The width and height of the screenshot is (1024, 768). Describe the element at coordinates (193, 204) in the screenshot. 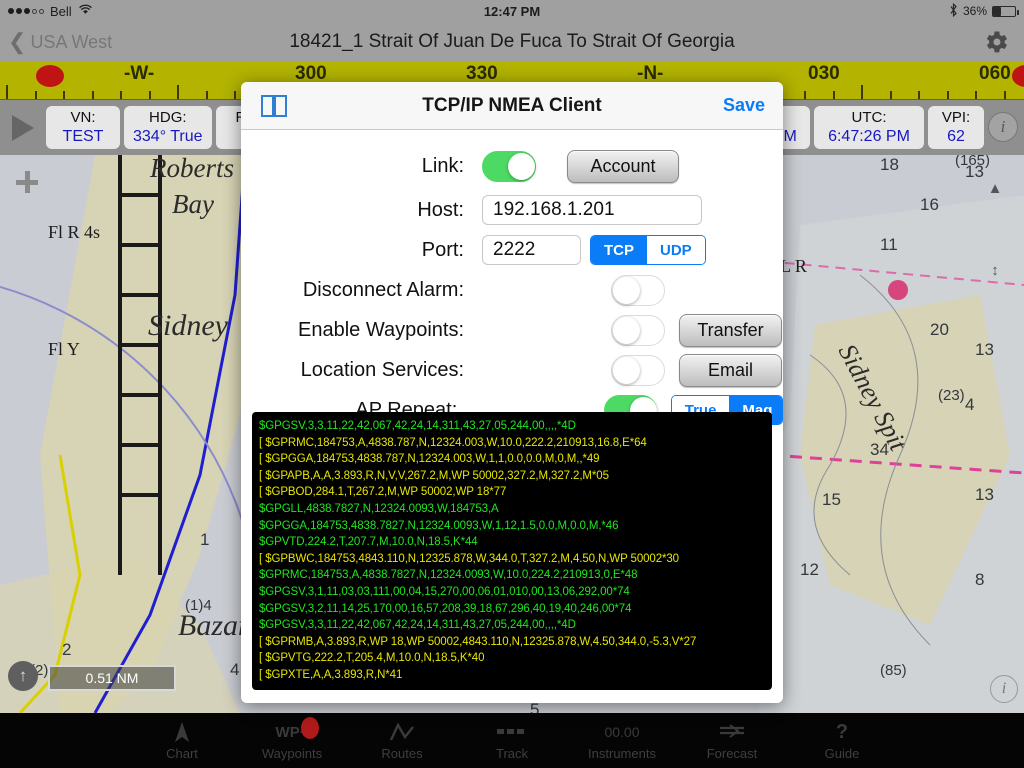

I see `svg-text: Bay` at that location.